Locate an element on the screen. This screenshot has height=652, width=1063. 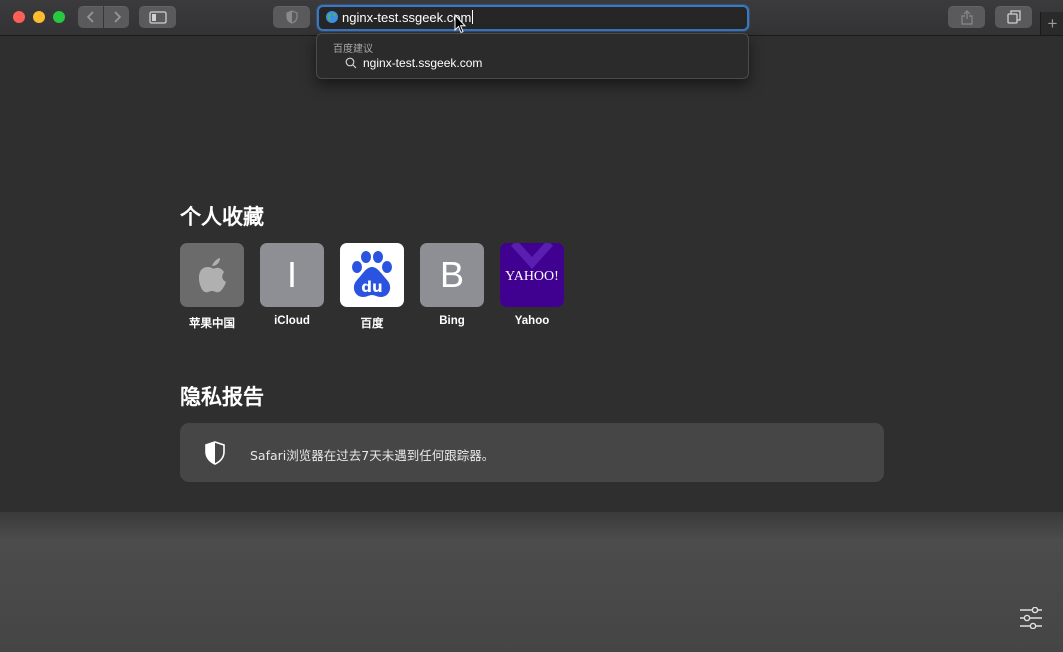
search-icon is located at coordinates (351, 63).